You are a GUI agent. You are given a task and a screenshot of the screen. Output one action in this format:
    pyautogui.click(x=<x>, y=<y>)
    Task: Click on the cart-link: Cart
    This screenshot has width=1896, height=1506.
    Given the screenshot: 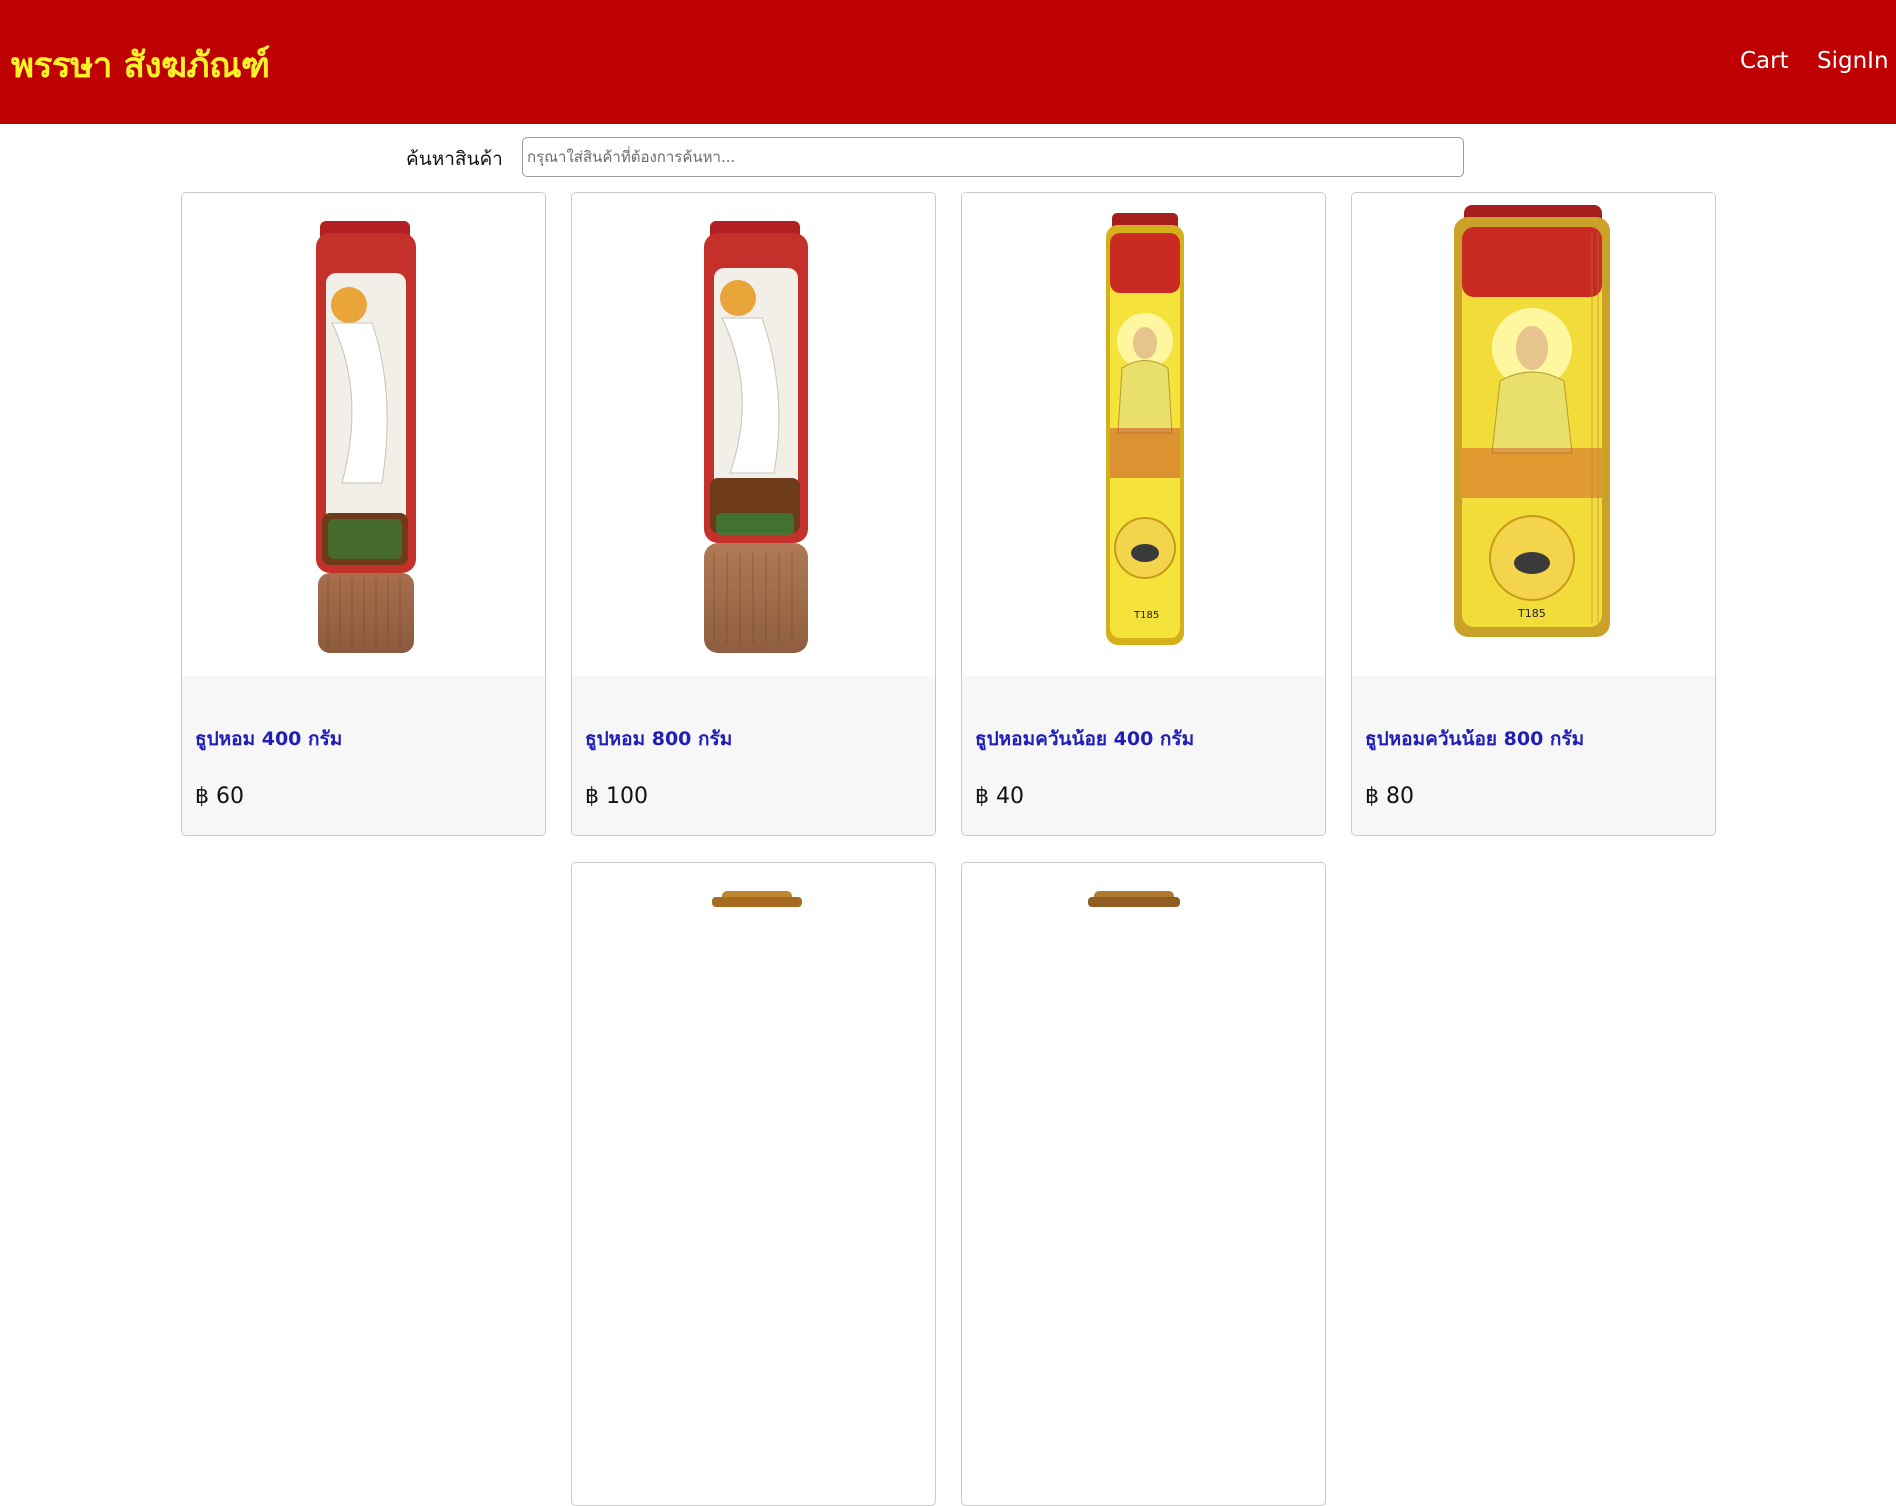 What is the action you would take?
    pyautogui.click(x=1764, y=61)
    